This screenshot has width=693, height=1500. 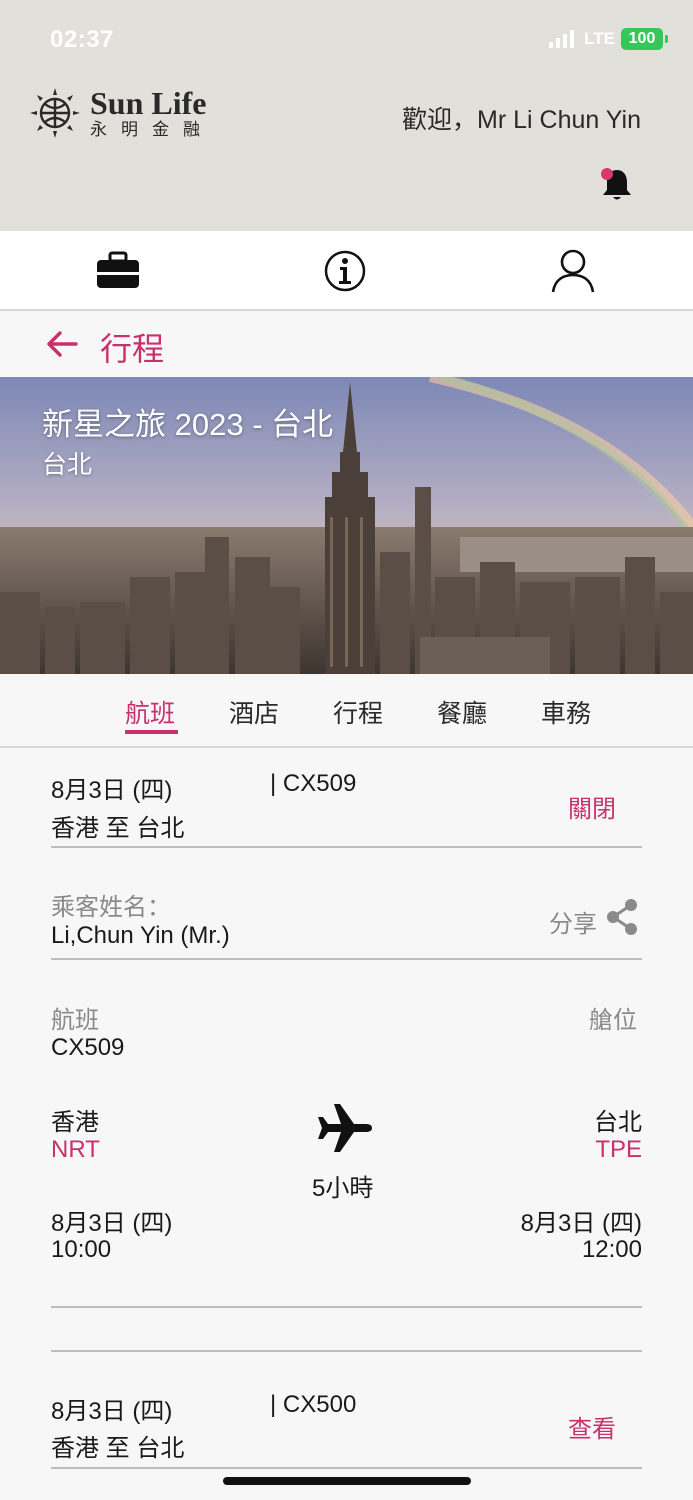 I want to click on arrive-date: 8月3日 (四), so click(x=581, y=1223).